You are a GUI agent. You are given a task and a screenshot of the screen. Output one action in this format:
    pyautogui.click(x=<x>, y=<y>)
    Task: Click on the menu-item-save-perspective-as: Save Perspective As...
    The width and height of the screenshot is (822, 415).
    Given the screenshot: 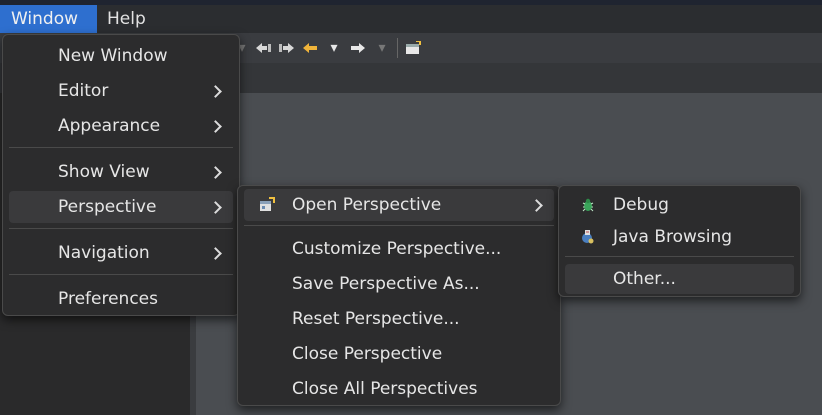 What is the action you would take?
    pyautogui.click(x=399, y=284)
    